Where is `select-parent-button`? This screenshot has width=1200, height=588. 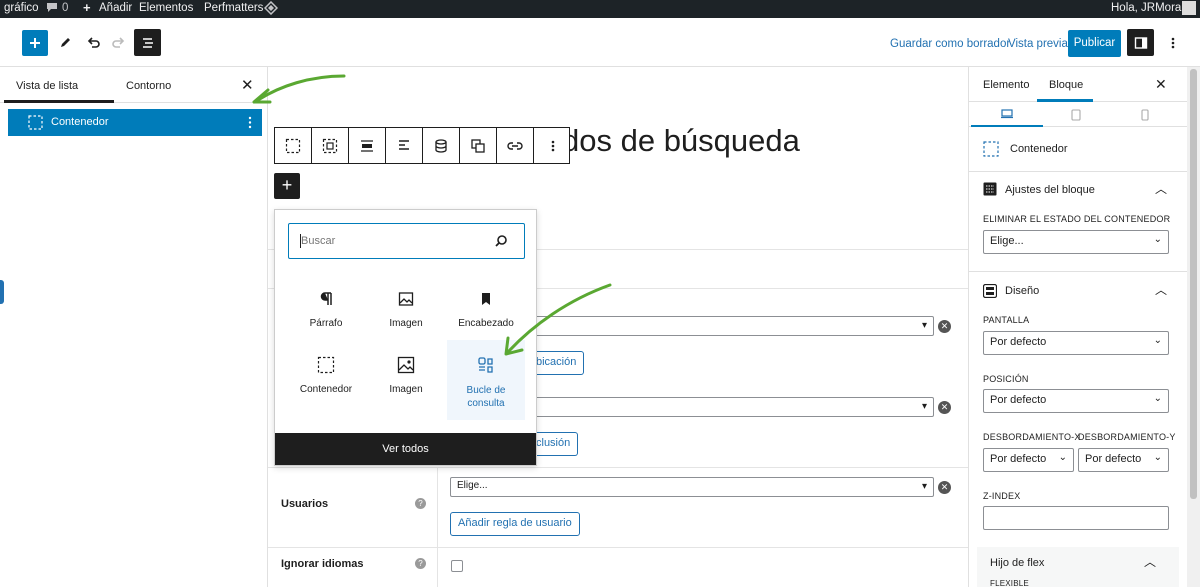
select-parent-button is located at coordinates (330, 145).